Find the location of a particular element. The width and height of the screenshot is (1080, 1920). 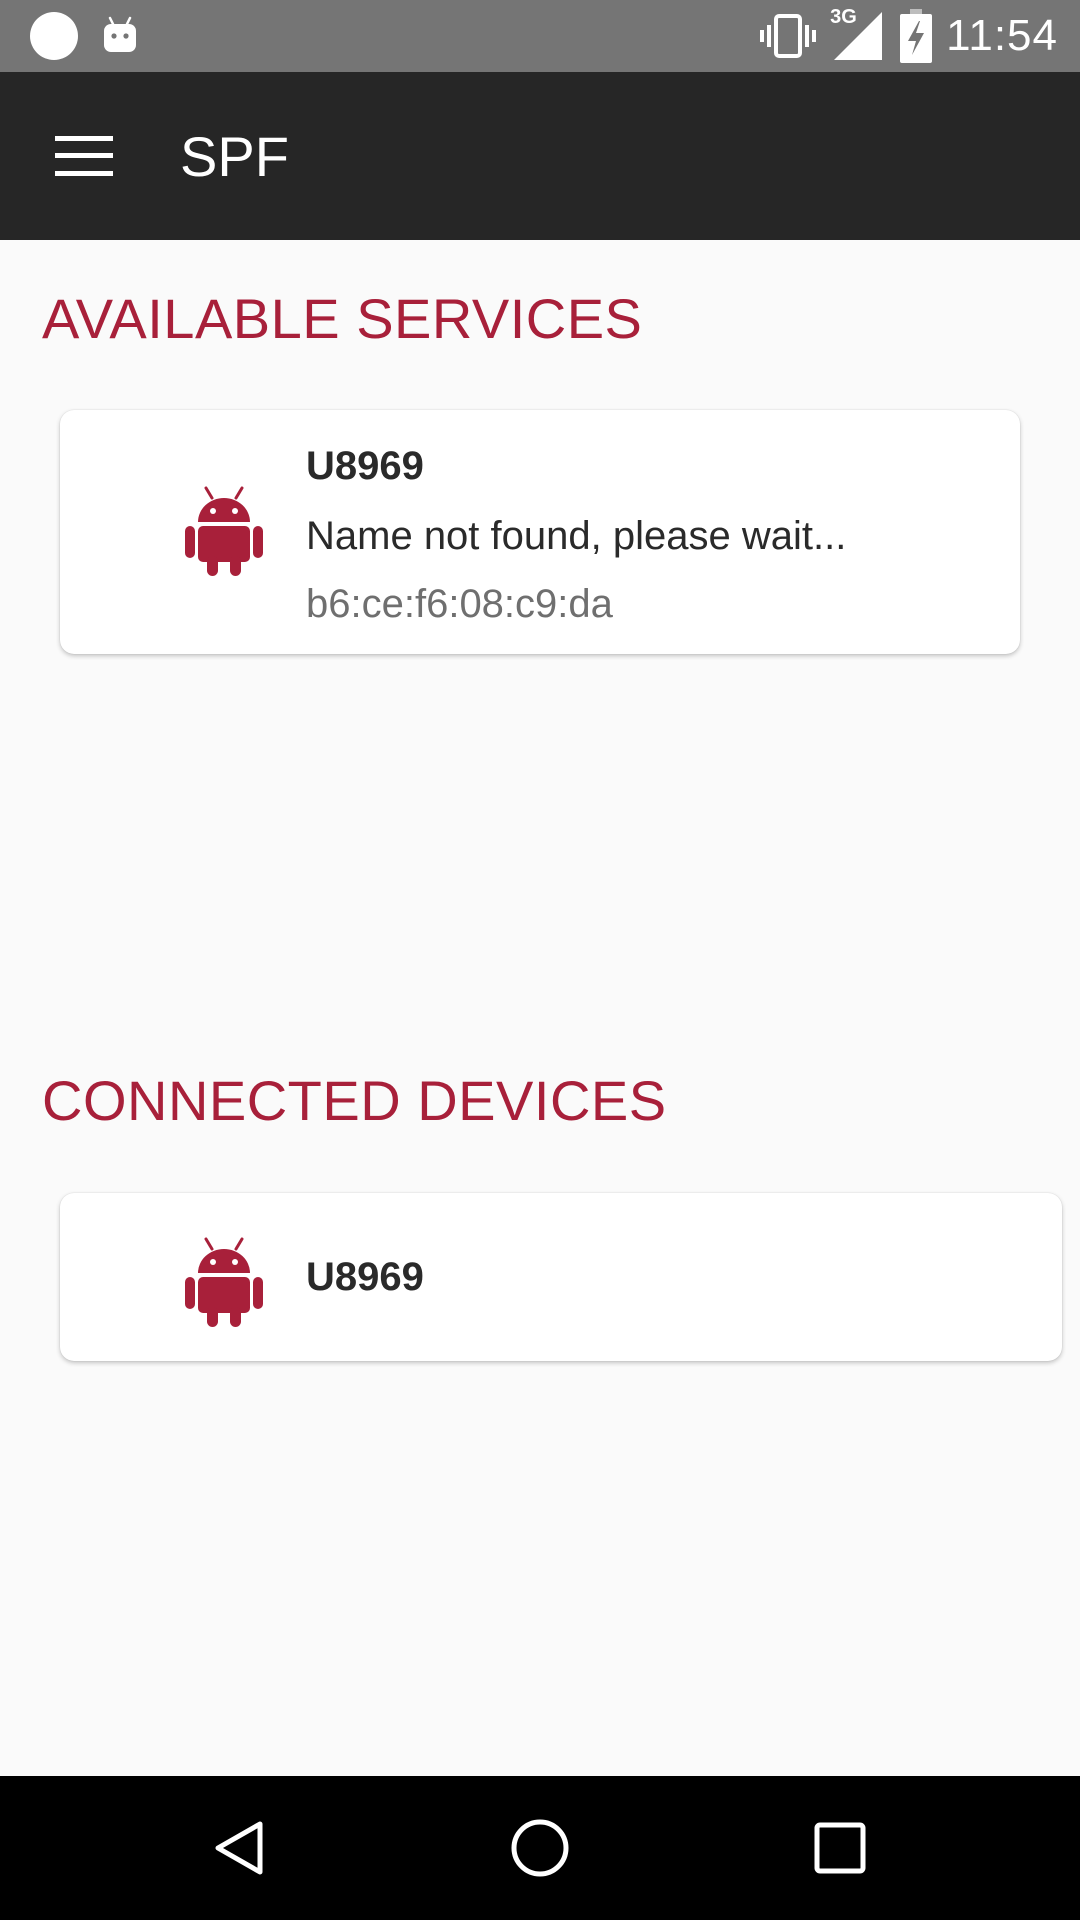

back-icon is located at coordinates (239, 1848).